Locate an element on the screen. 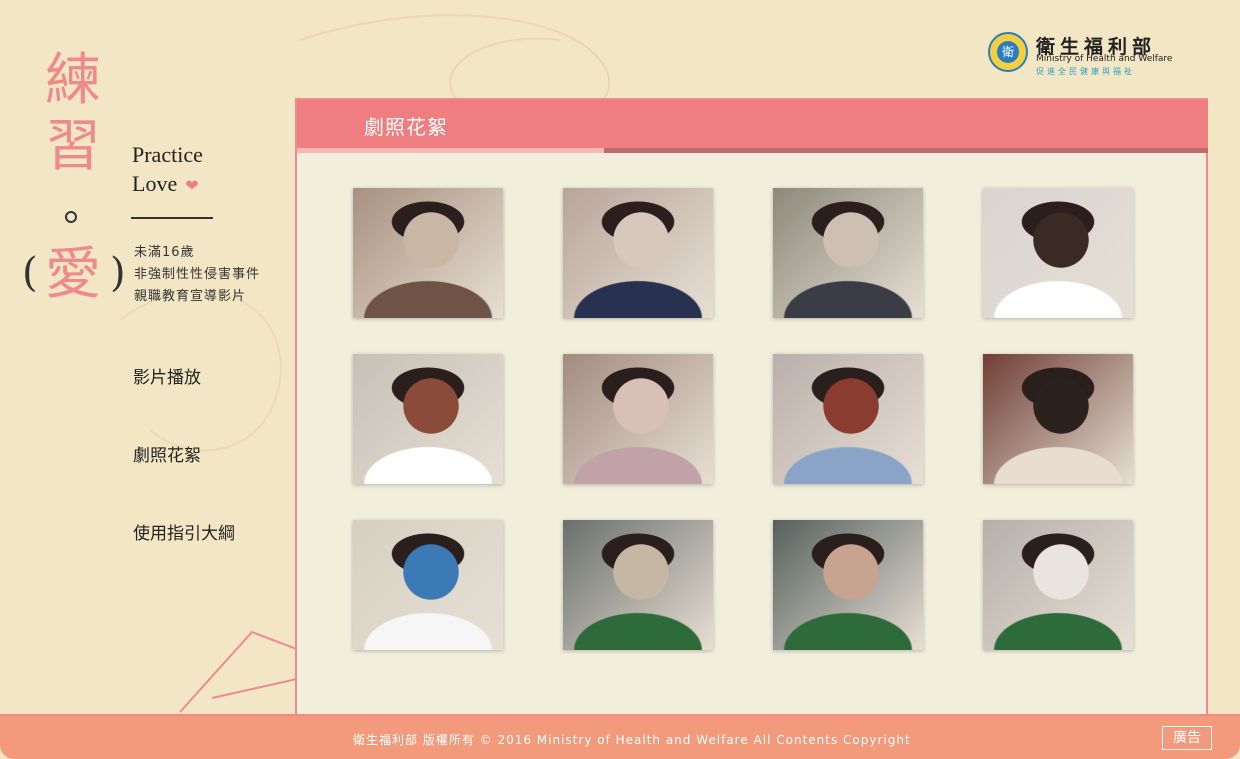 This screenshot has height=759, width=1240. nav-item-video-playback: 影片播放 is located at coordinates (184, 404).